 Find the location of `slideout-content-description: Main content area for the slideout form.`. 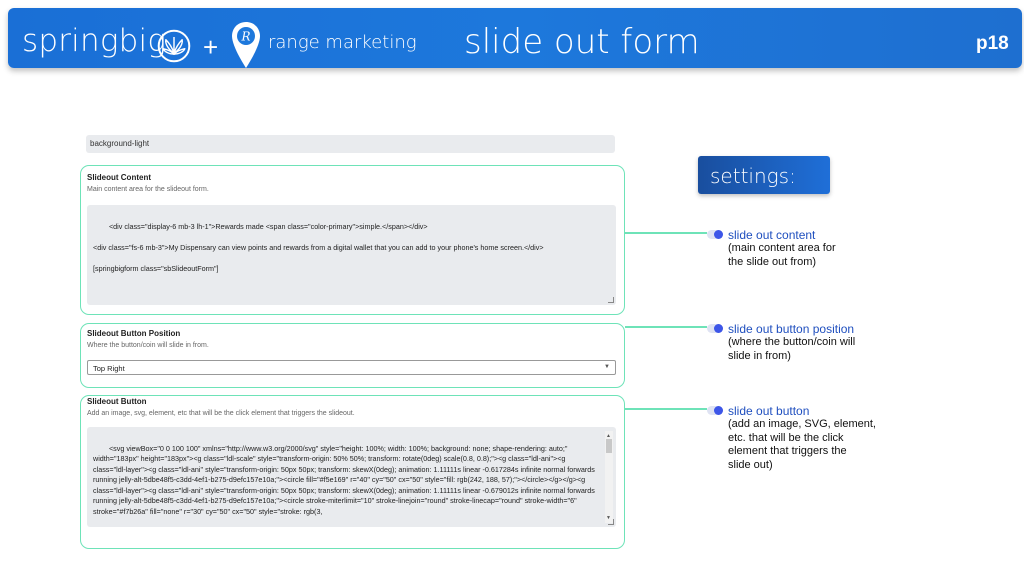

slideout-content-description: Main content area for the slideout form. is located at coordinates (148, 189).